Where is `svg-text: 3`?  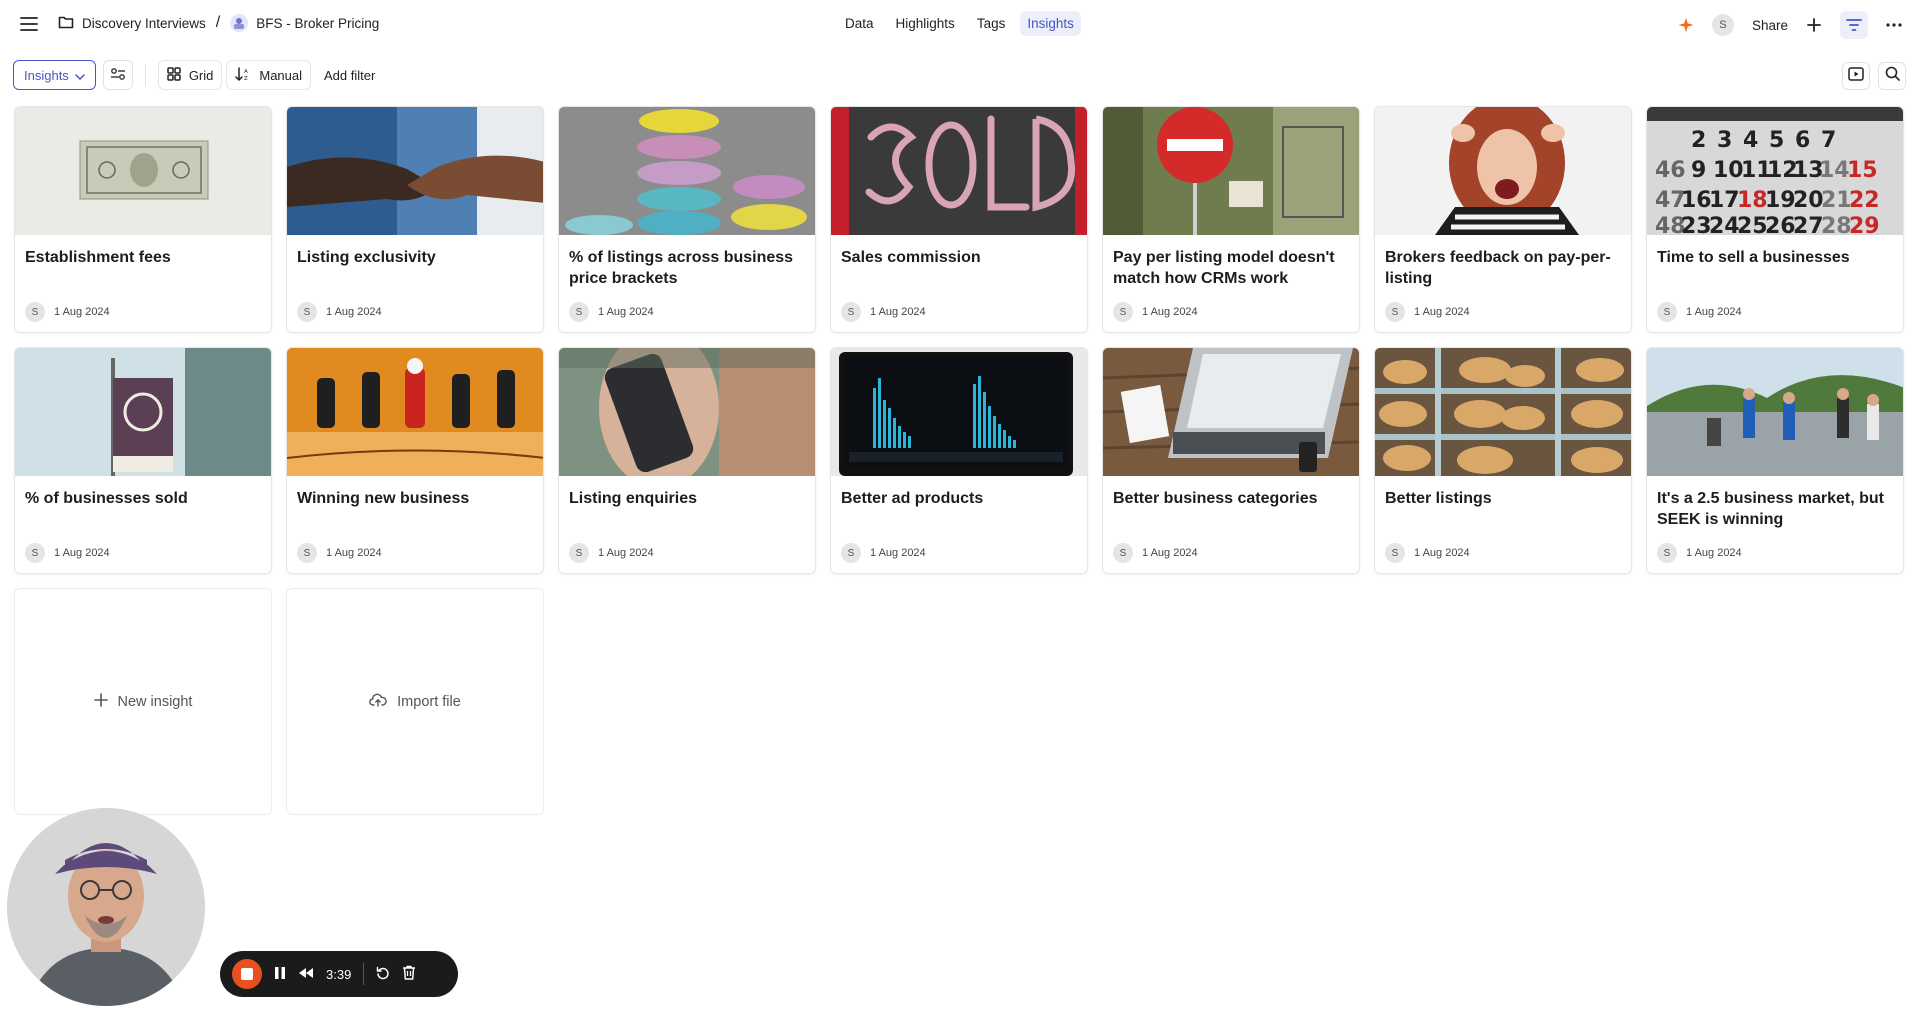
svg-text: 3 is located at coordinates (1724, 140).